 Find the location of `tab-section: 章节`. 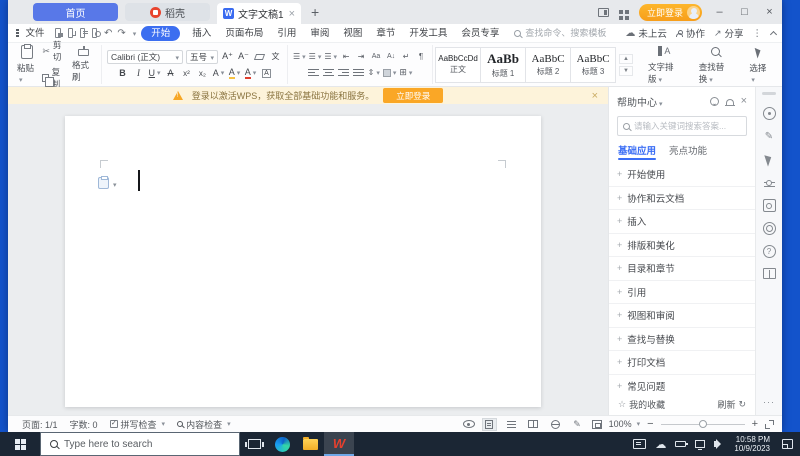

tab-section: 章节 is located at coordinates (385, 33).